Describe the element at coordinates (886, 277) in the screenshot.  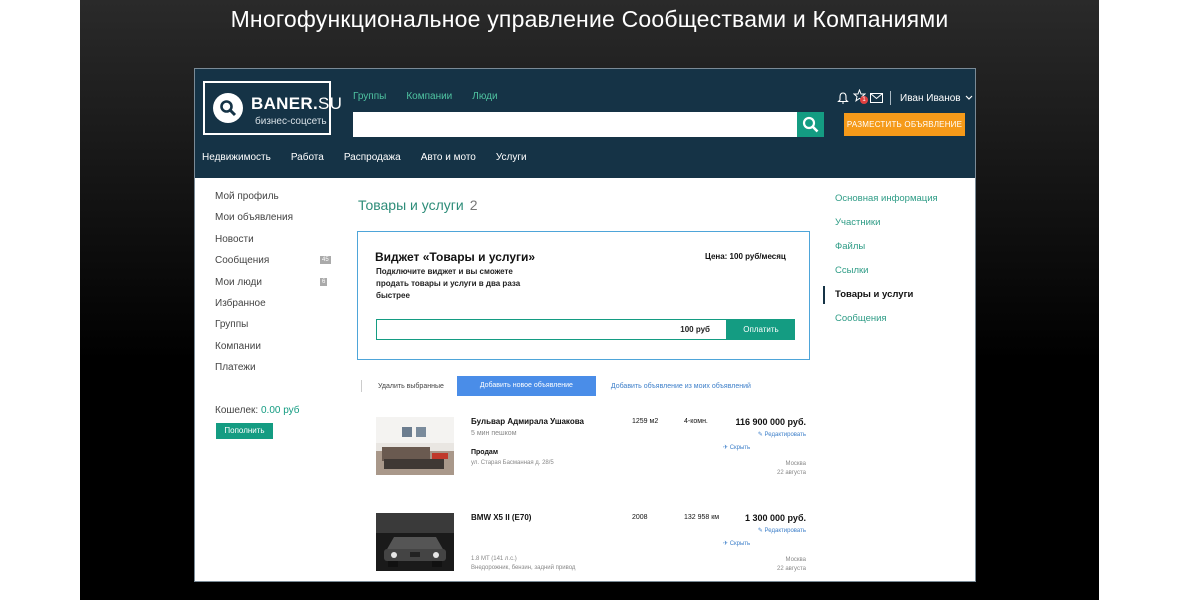
I see `right-menu-links: Ссылки` at that location.